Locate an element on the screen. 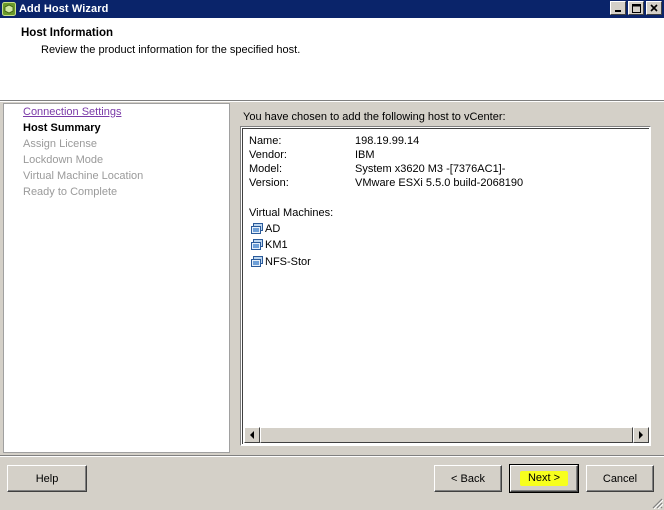  scrollbar-thumb is located at coordinates (446, 435).